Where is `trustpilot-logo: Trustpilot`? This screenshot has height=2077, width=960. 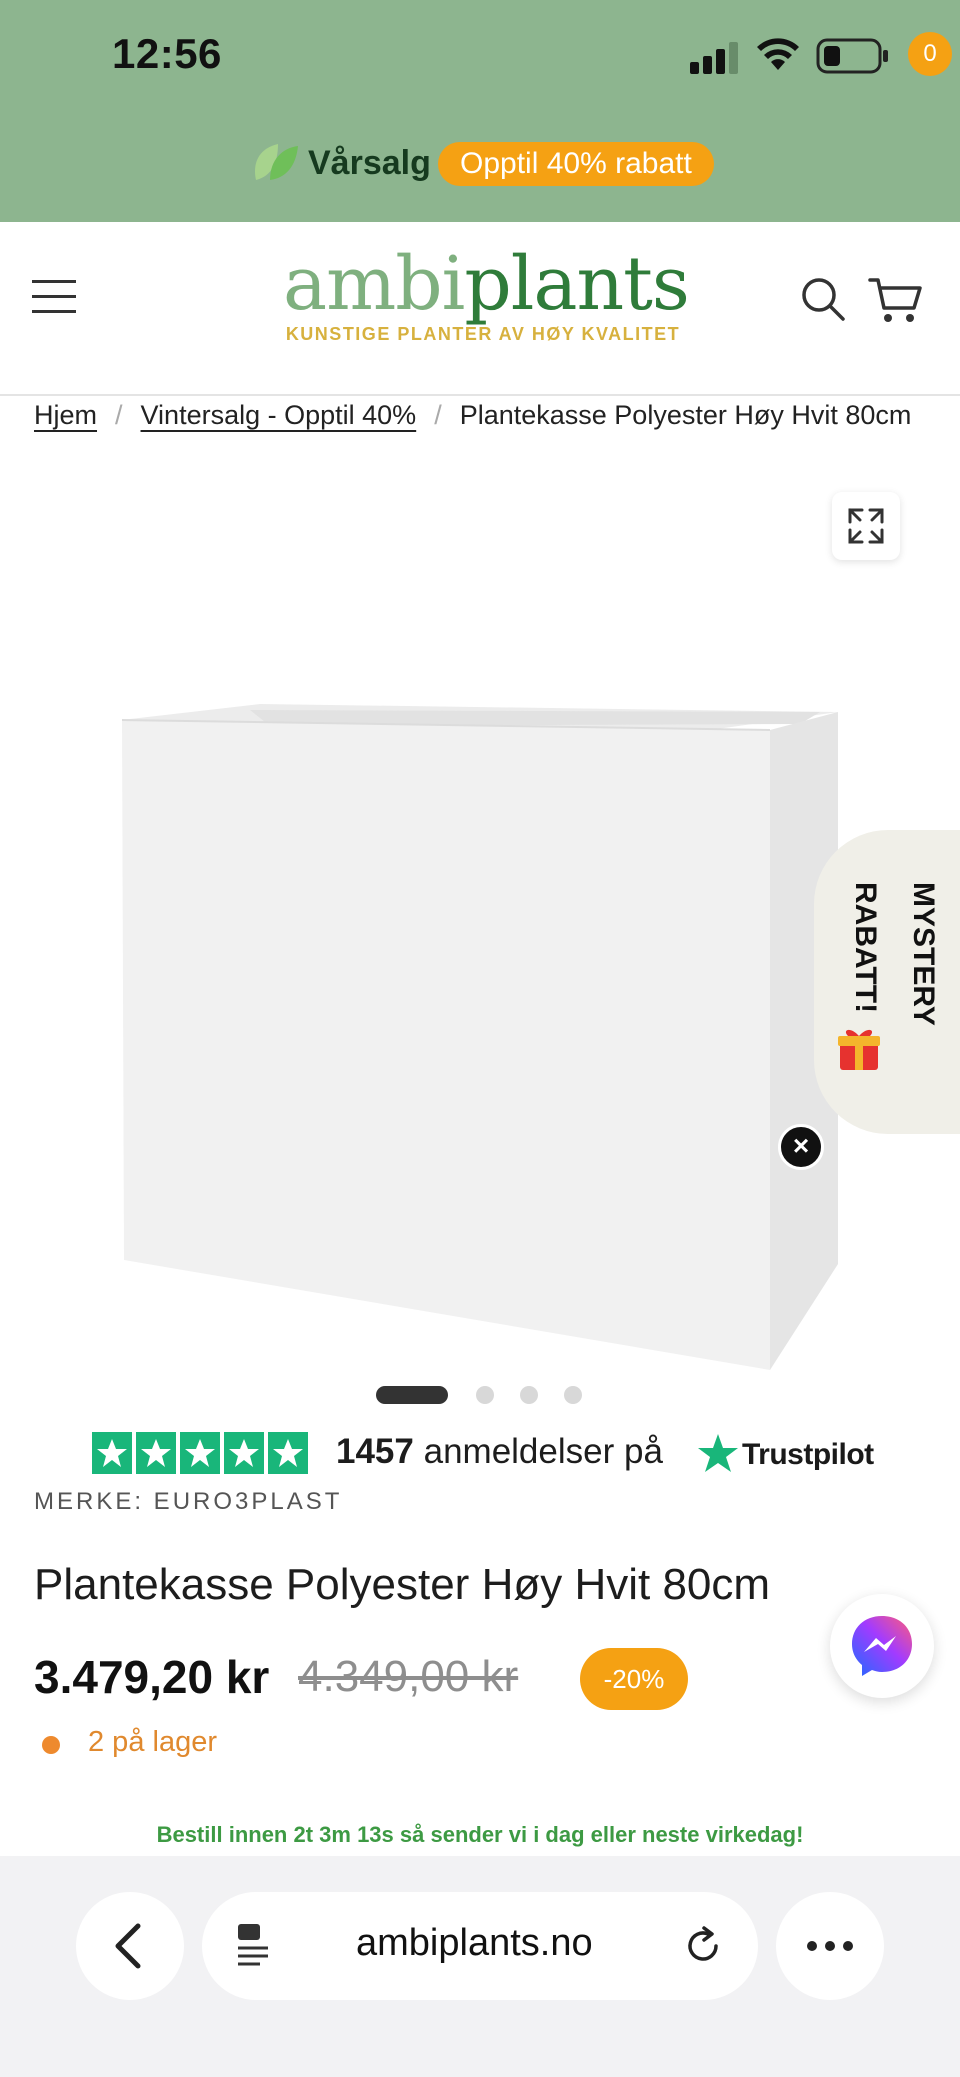
trustpilot-logo: Trustpilot is located at coordinates (788, 1453).